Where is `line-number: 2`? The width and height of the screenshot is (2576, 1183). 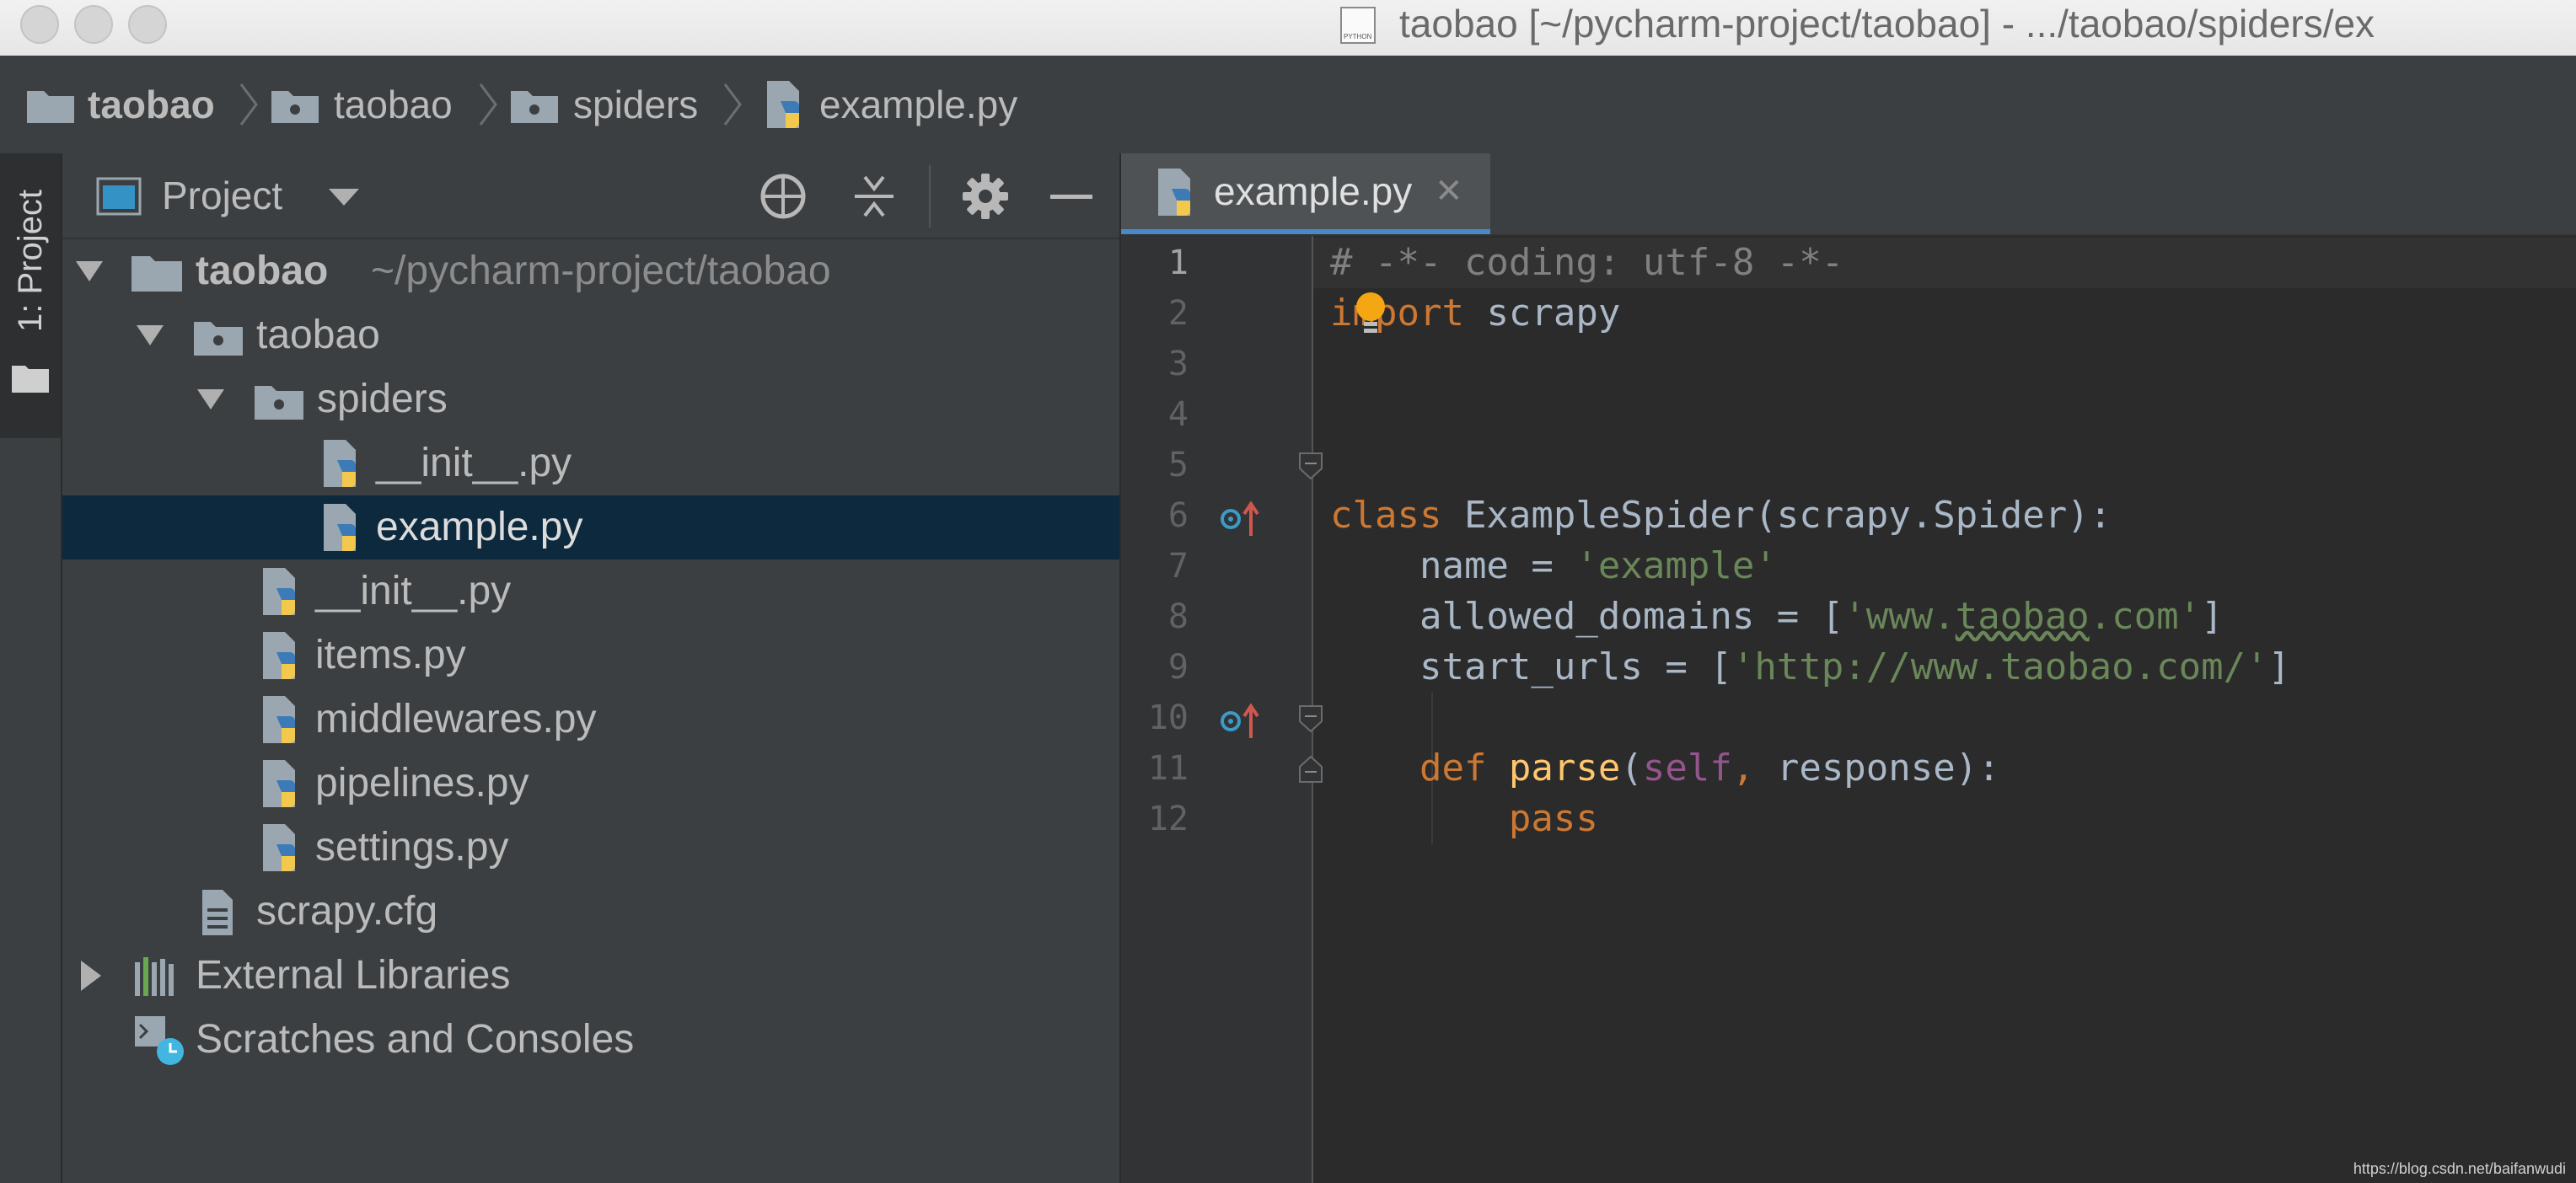
line-number: 2 is located at coordinates (1178, 313).